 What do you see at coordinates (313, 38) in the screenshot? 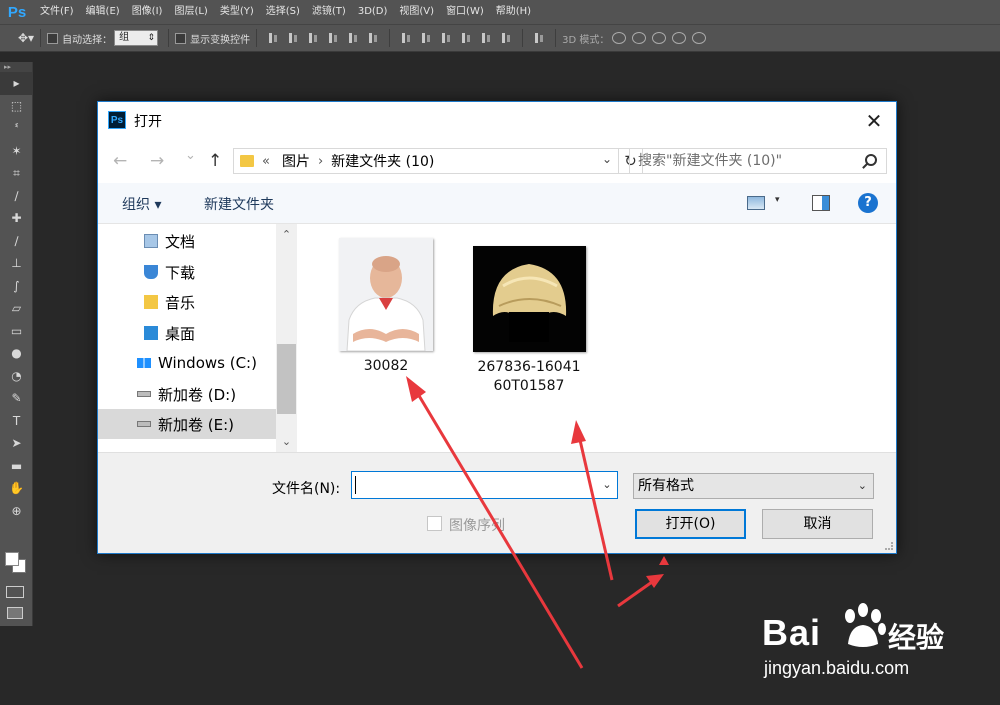
I see `align-bottom-icon` at bounding box center [313, 38].